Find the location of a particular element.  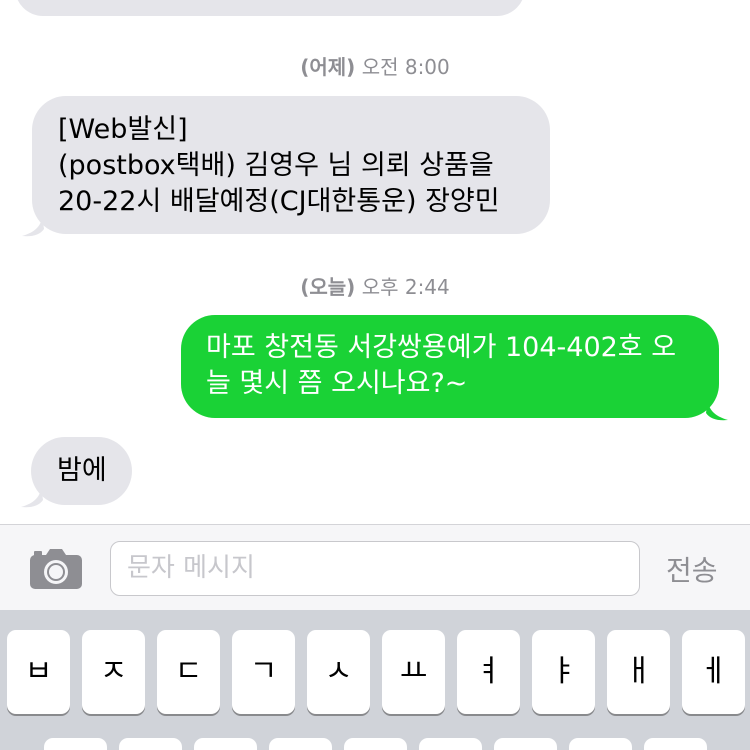

timestamp-today: (오늘) 오후 2:44 is located at coordinates (375, 285).